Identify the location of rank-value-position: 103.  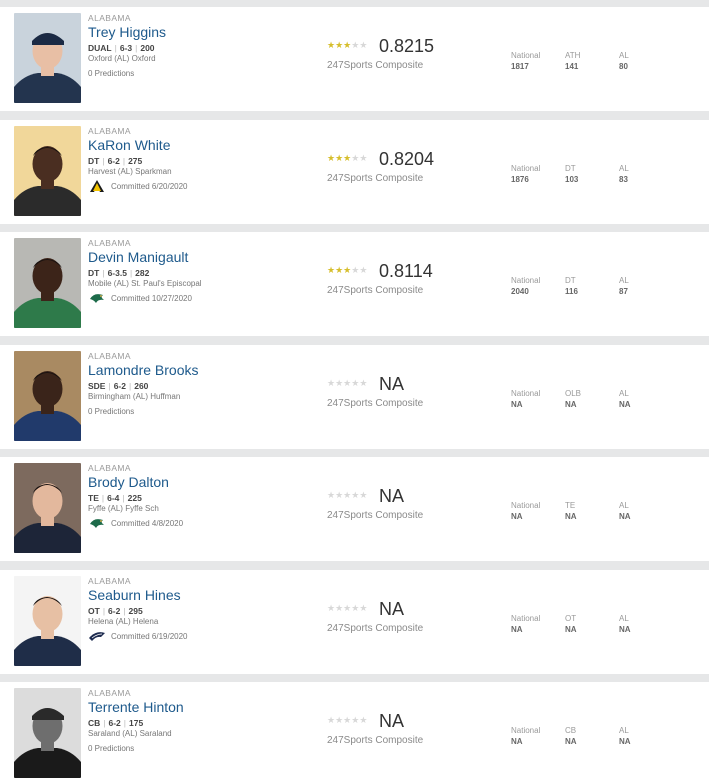
(571, 179).